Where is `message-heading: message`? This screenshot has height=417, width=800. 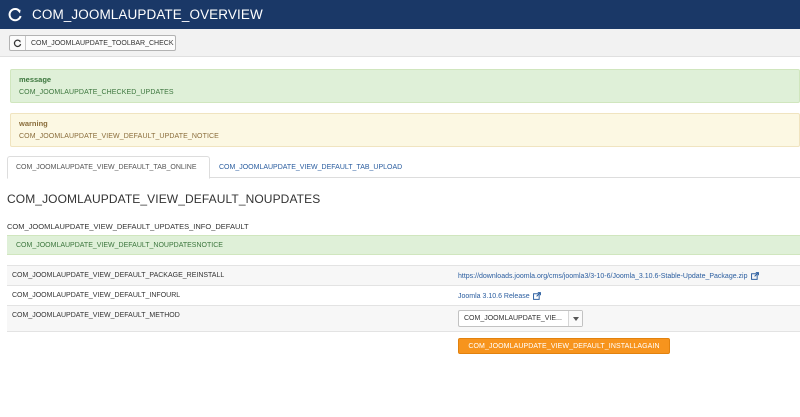 message-heading: message is located at coordinates (35, 79).